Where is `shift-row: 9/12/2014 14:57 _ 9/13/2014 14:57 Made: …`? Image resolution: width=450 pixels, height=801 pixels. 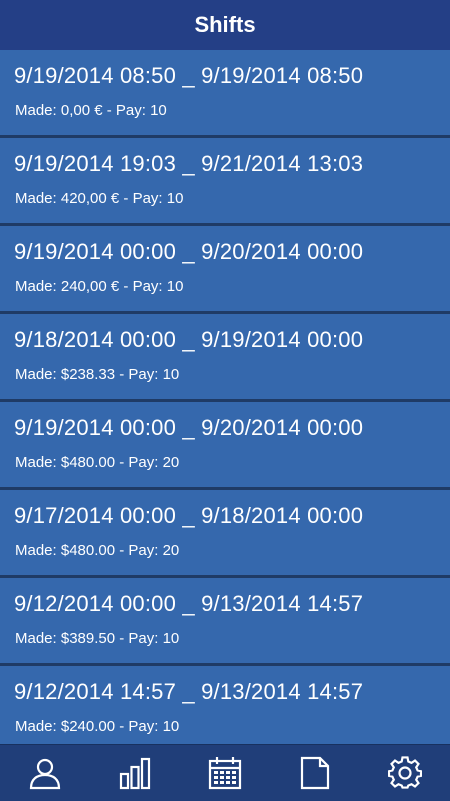 shift-row: 9/12/2014 14:57 _ 9/13/2014 14:57 Made: … is located at coordinates (225, 705).